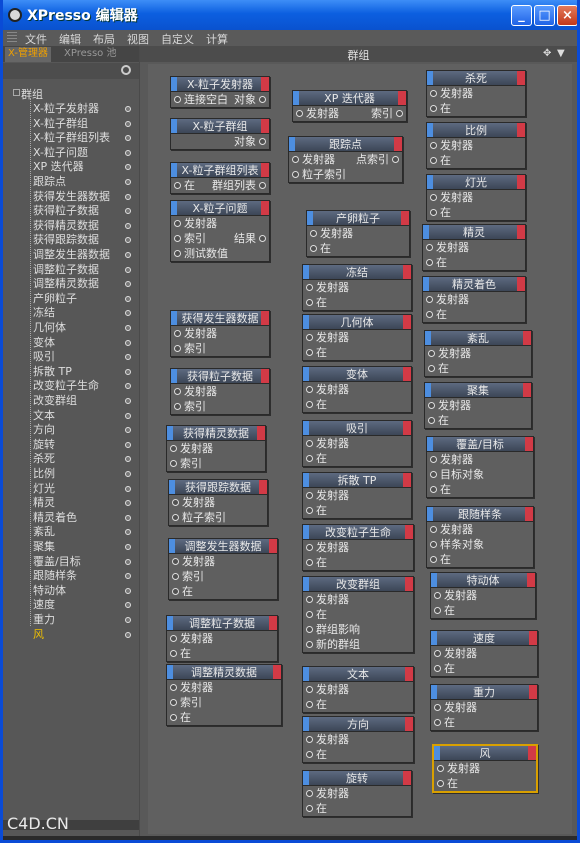  Describe the element at coordinates (357, 480) in the screenshot. I see `node-header: 拆散 TP` at that location.